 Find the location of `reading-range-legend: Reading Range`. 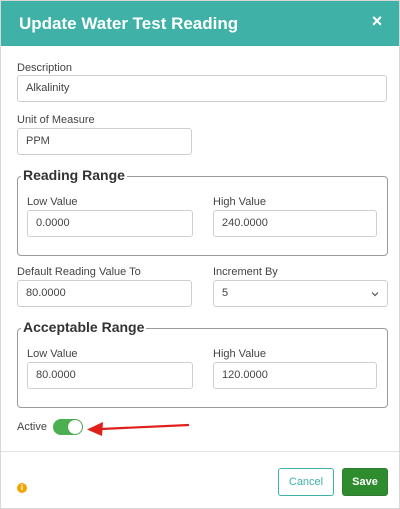

reading-range-legend: Reading Range is located at coordinates (74, 175).